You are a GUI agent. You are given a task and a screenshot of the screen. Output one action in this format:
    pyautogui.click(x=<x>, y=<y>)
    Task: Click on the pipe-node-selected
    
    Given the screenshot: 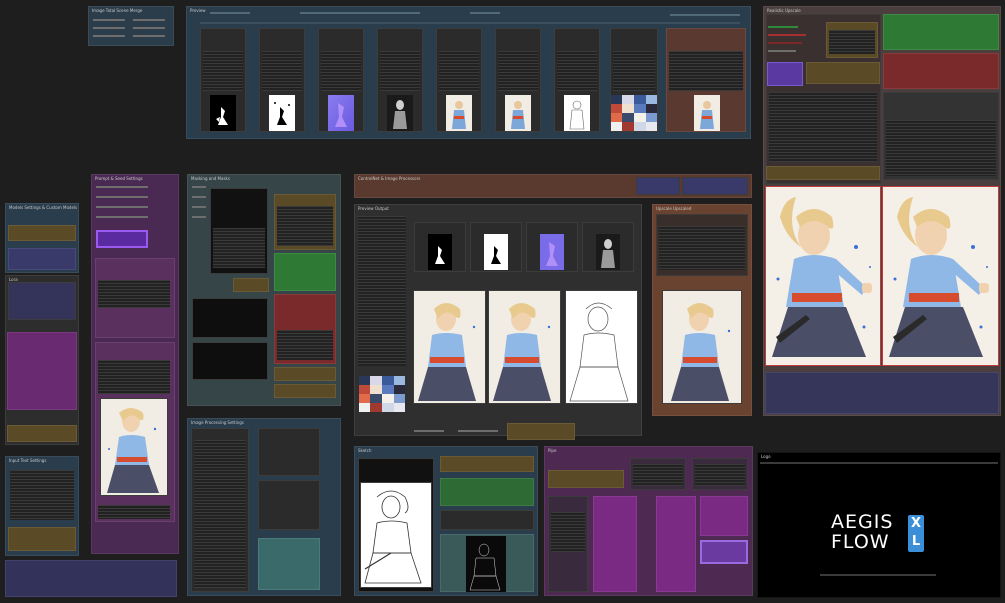 What is the action you would take?
    pyautogui.click(x=724, y=552)
    